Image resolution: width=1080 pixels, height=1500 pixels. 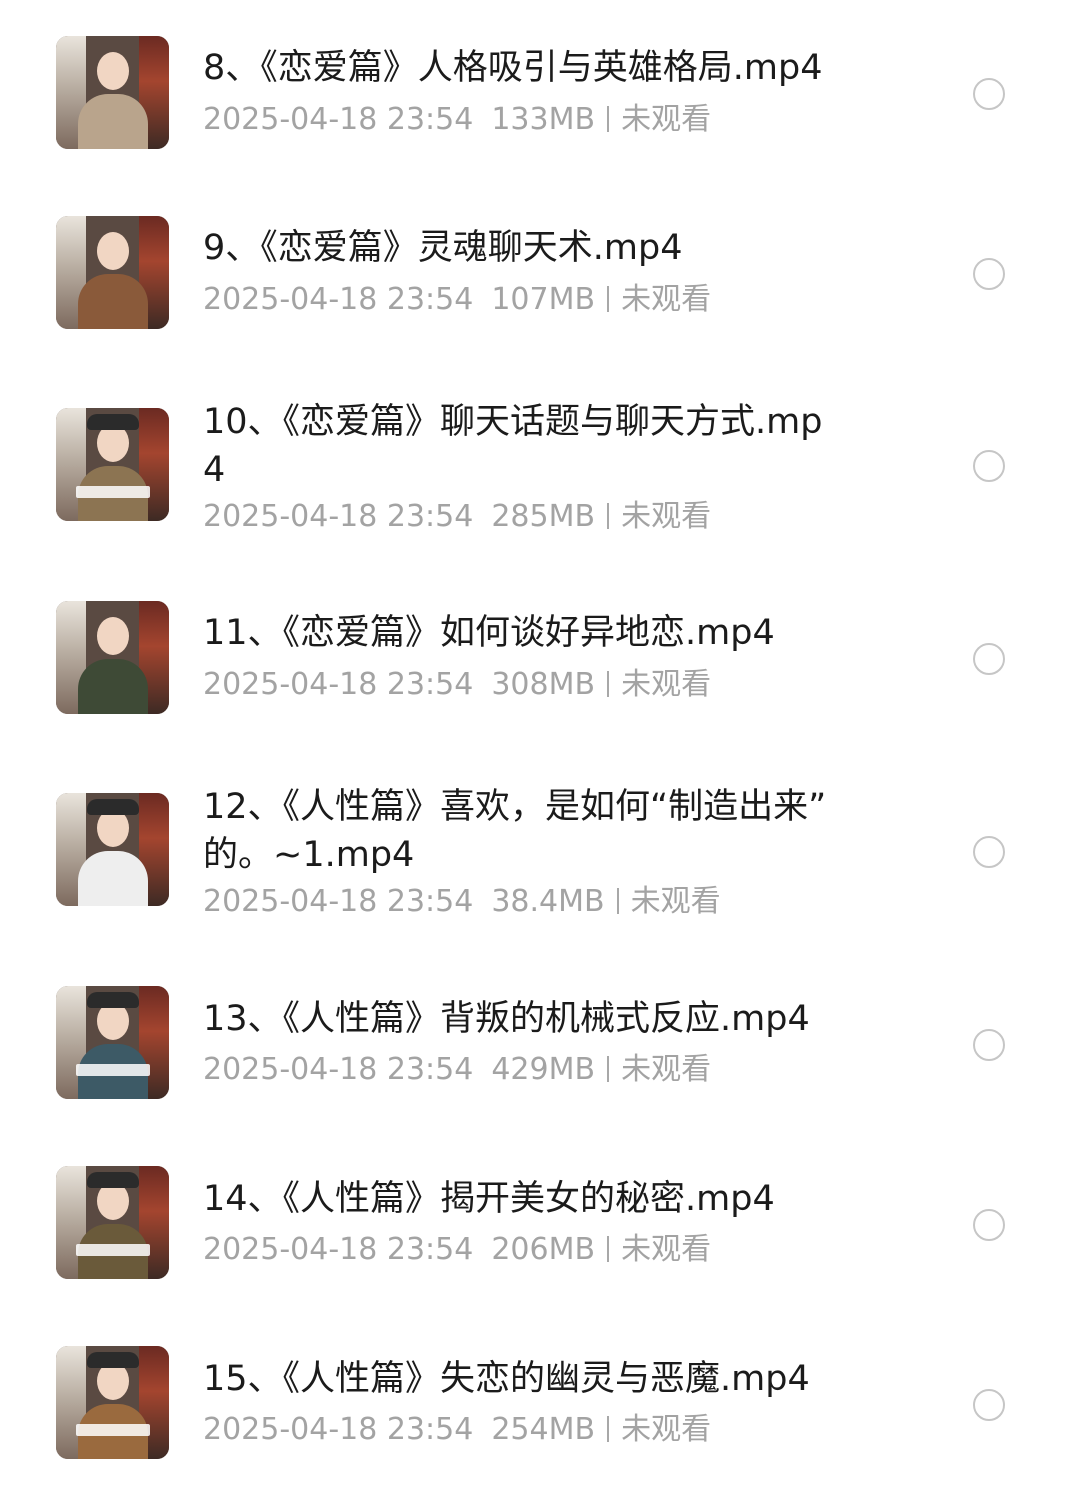 What do you see at coordinates (543, 516) in the screenshot?
I see `file-size: 285MB` at bounding box center [543, 516].